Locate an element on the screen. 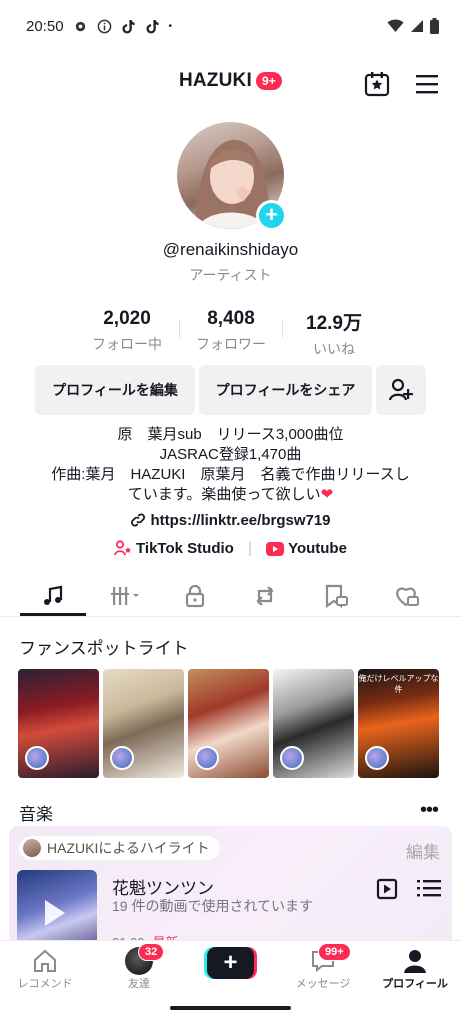 The width and height of the screenshot is (461, 1024). page-title: HAZUKI is located at coordinates (215, 80).